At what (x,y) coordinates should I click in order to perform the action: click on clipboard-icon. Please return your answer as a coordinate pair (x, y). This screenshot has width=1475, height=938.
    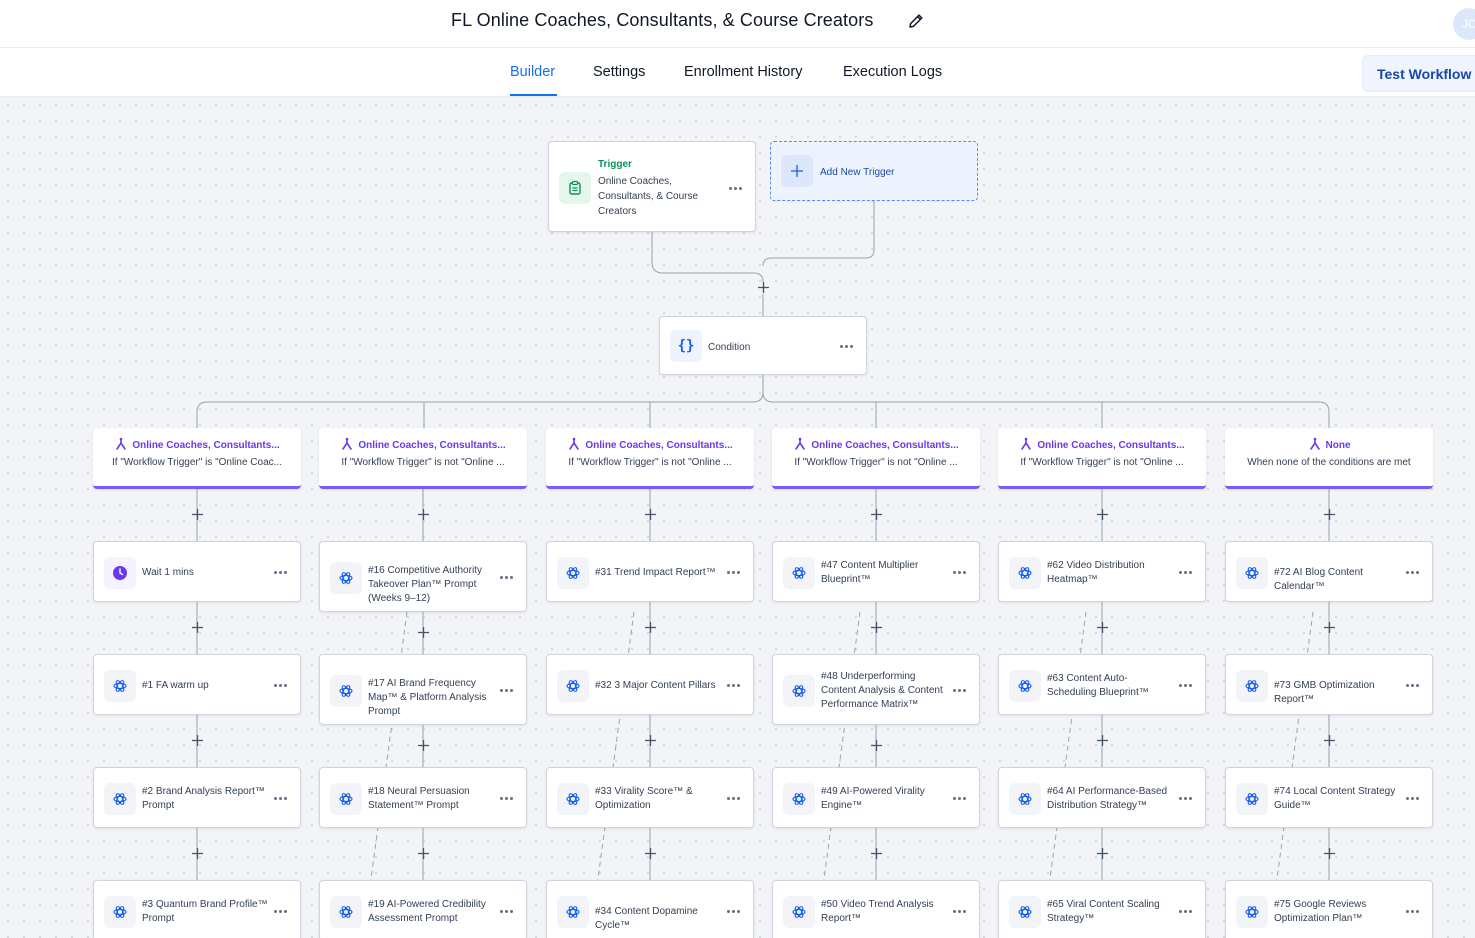
    Looking at the image, I should click on (575, 188).